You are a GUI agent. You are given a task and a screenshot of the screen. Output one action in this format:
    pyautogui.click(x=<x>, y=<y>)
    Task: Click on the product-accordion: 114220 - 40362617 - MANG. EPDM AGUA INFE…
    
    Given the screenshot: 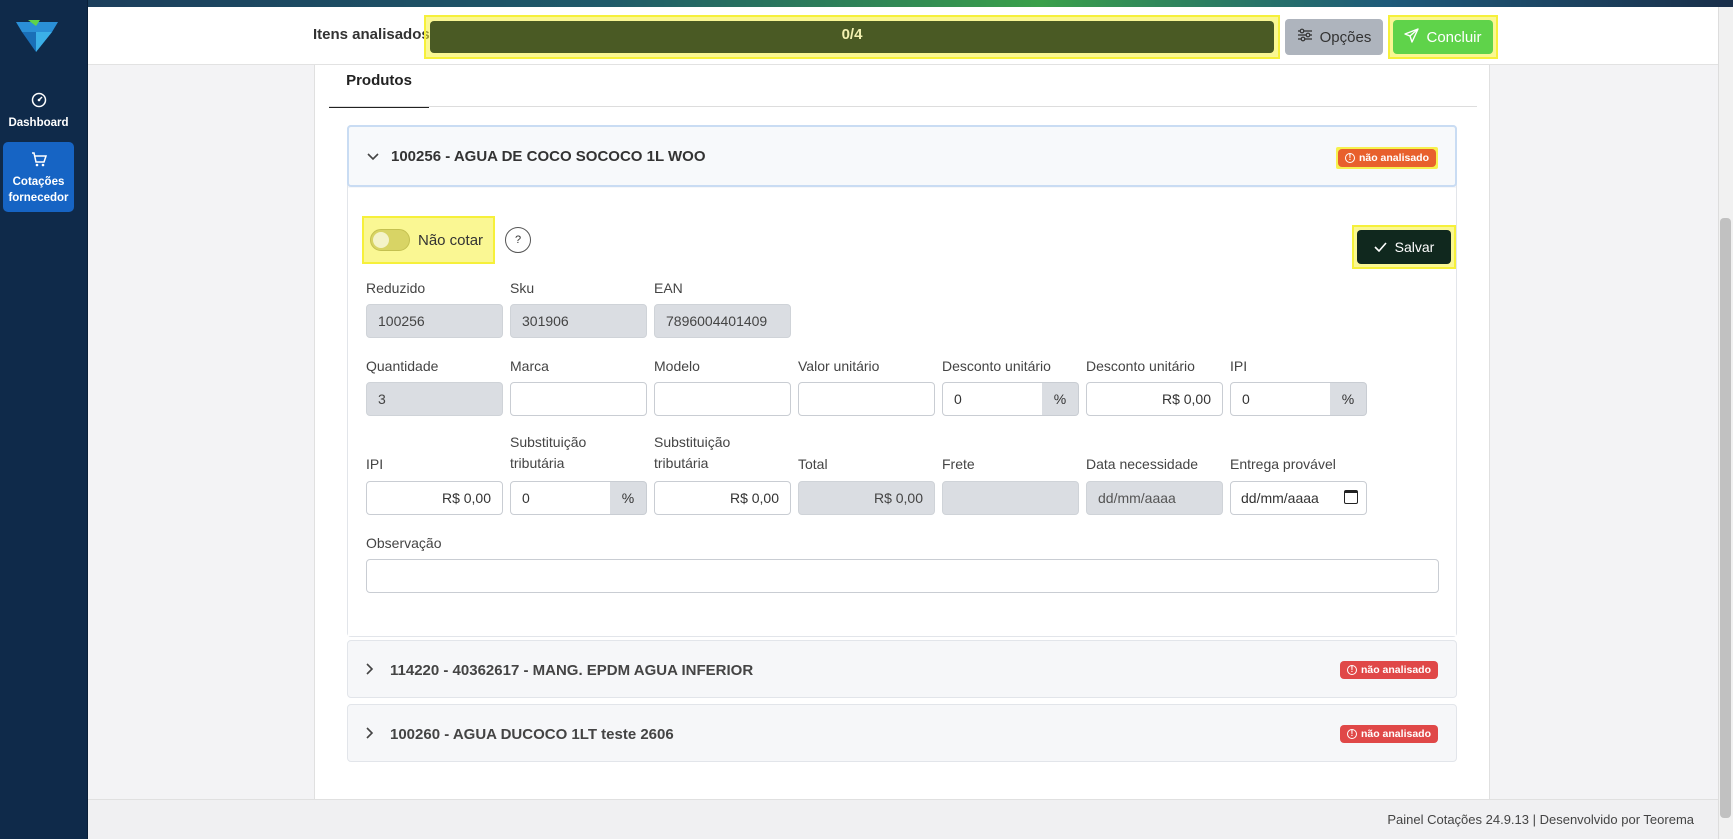 What is the action you would take?
    pyautogui.click(x=902, y=669)
    